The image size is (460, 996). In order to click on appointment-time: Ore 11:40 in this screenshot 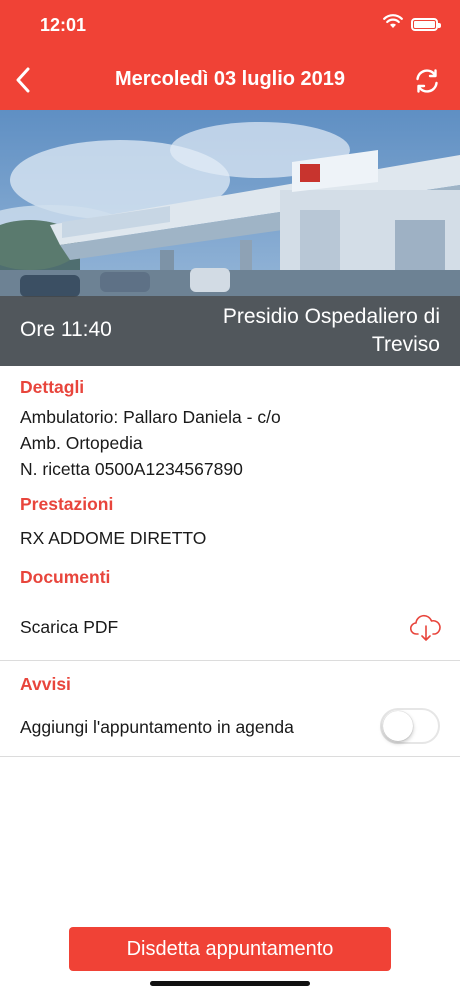, I will do `click(66, 329)`.